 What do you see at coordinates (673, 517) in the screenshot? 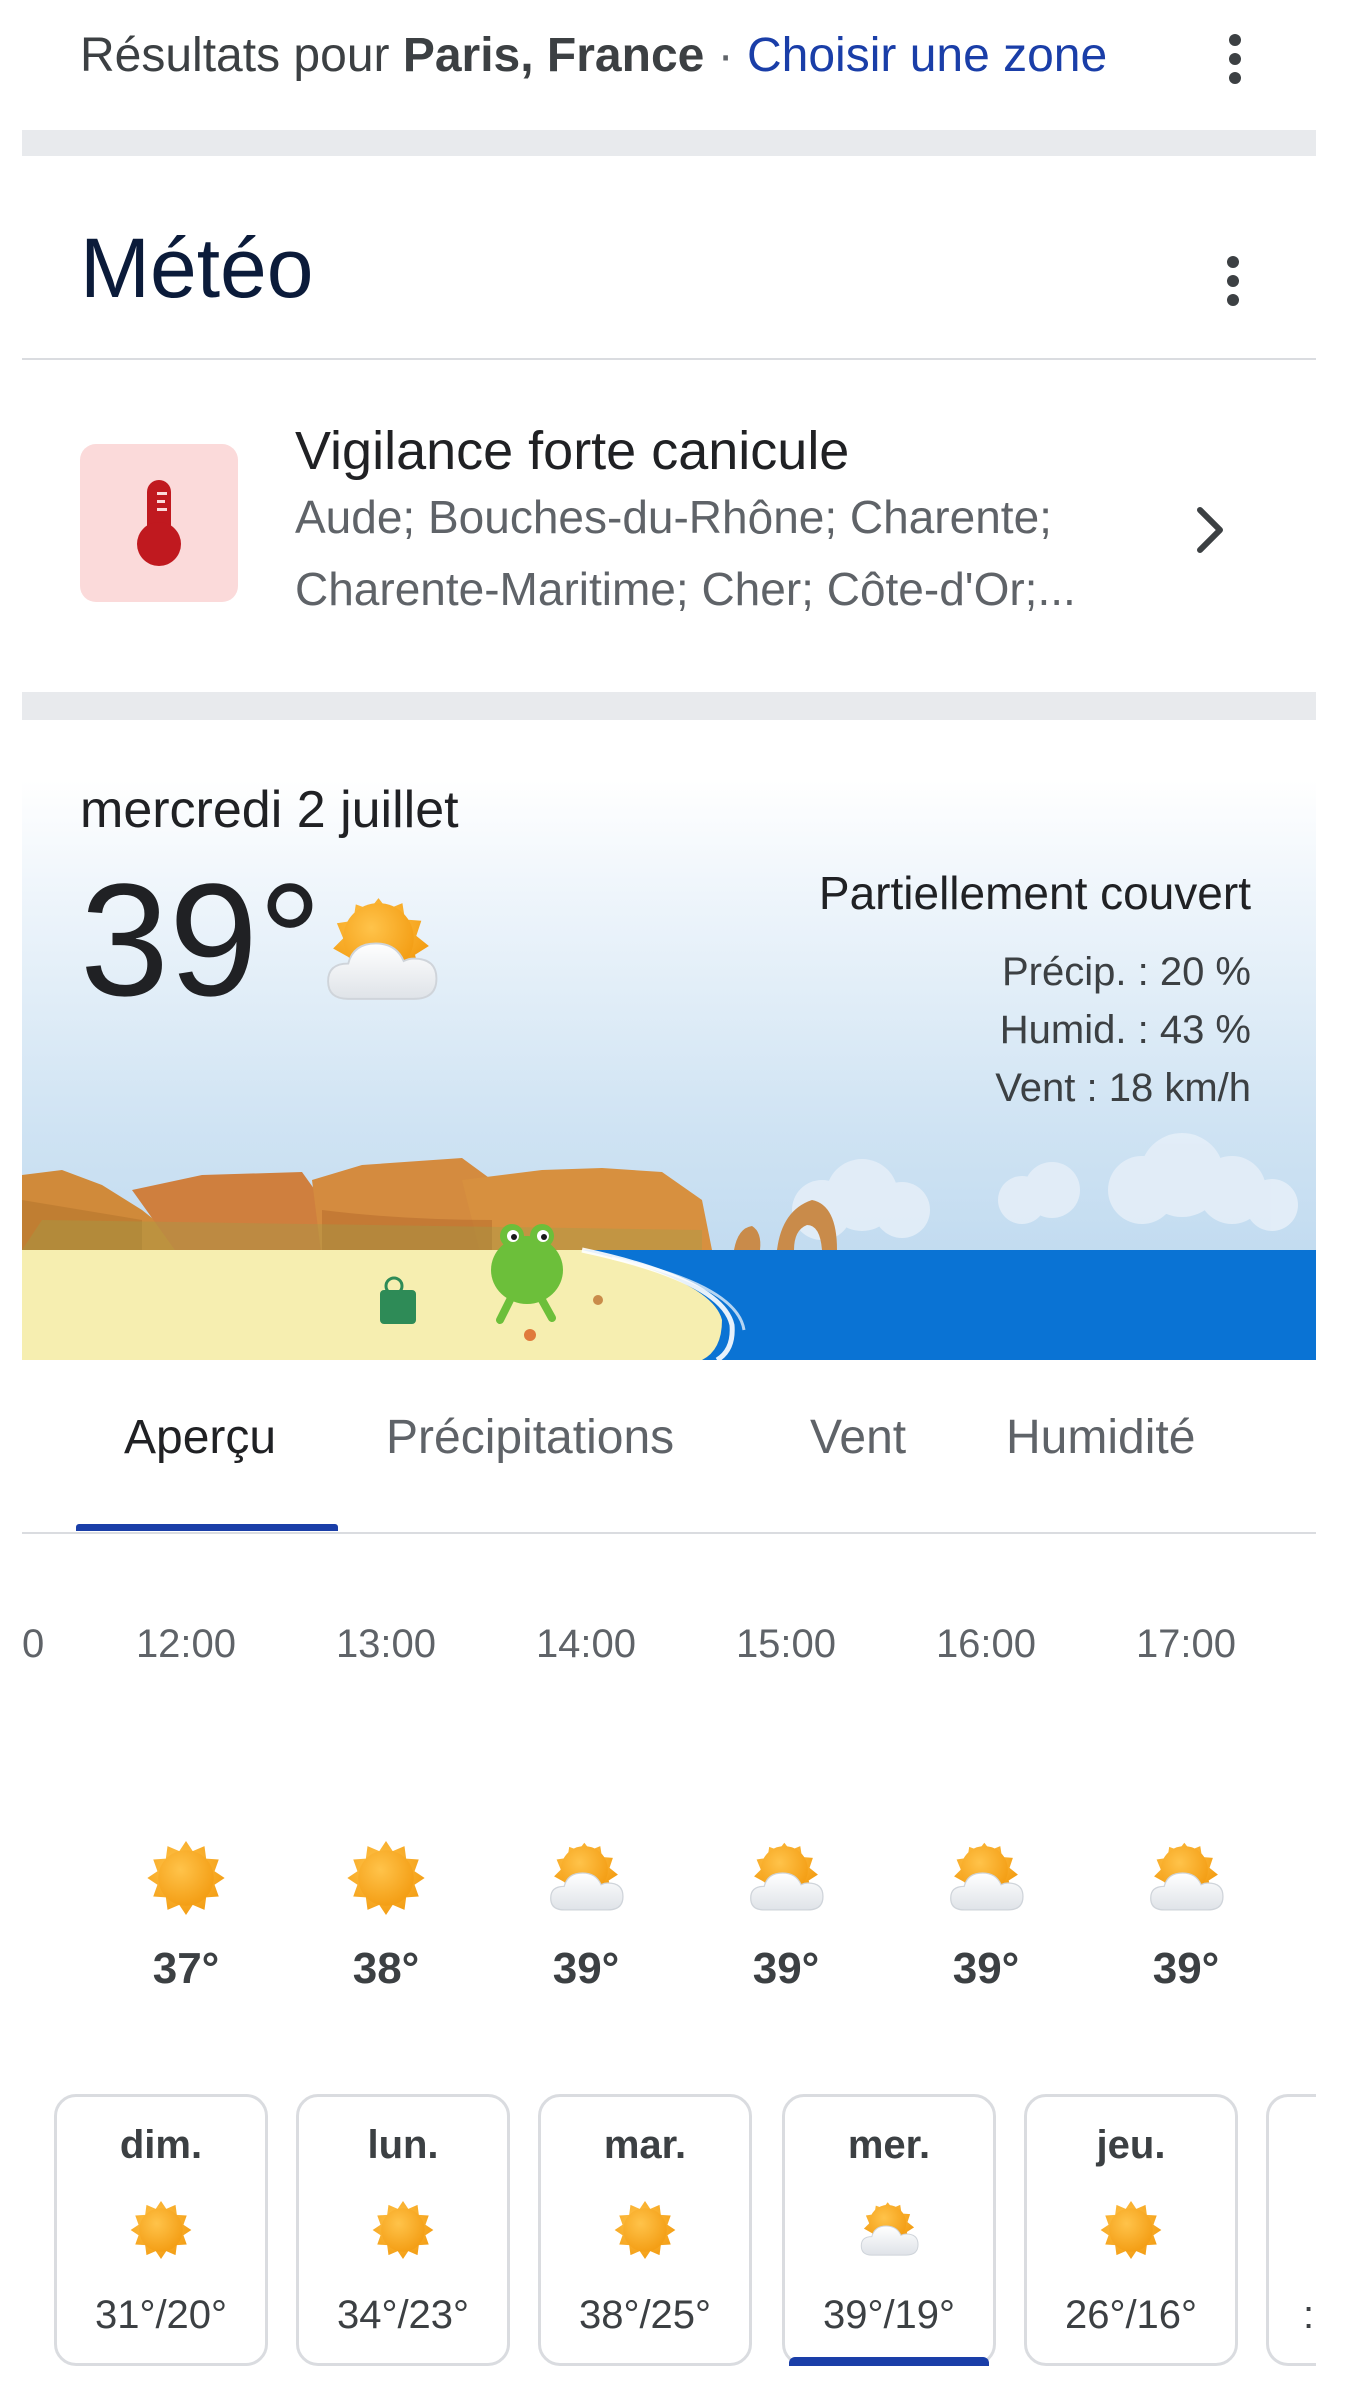
I see `alert-regions-line1: Aude; Bouches-du-Rhône; Charente;` at bounding box center [673, 517].